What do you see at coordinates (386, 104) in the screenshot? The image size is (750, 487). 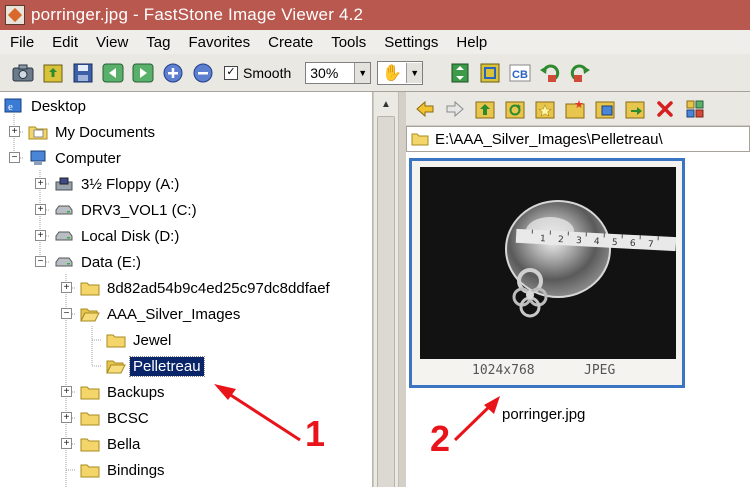 I see `scroll-up-icon: ▲` at bounding box center [386, 104].